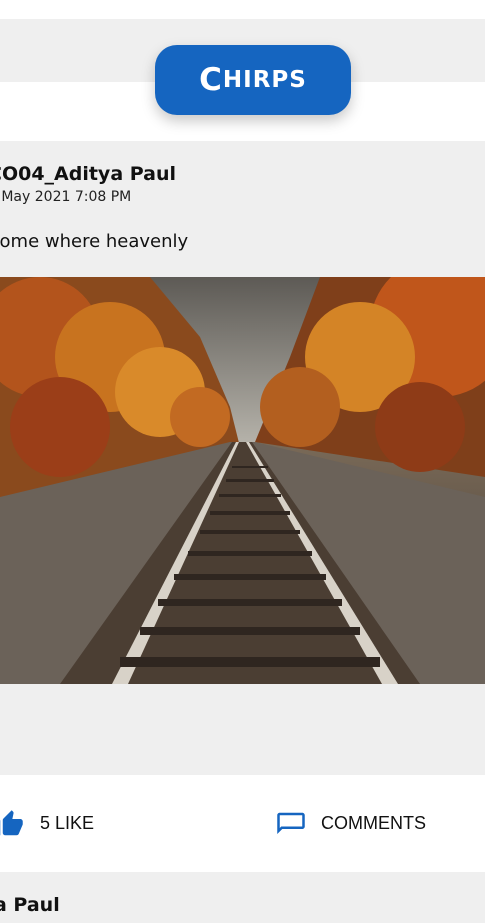 The height and width of the screenshot is (923, 485). Describe the element at coordinates (30, 905) in the screenshot. I see `next-post-username: a Paul` at that location.